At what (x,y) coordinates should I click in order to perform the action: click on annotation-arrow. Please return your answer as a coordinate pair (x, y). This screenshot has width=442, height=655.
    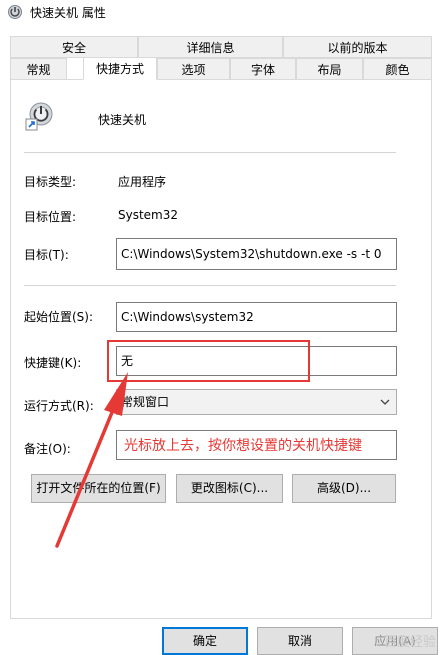
    Looking at the image, I should click on (91, 460).